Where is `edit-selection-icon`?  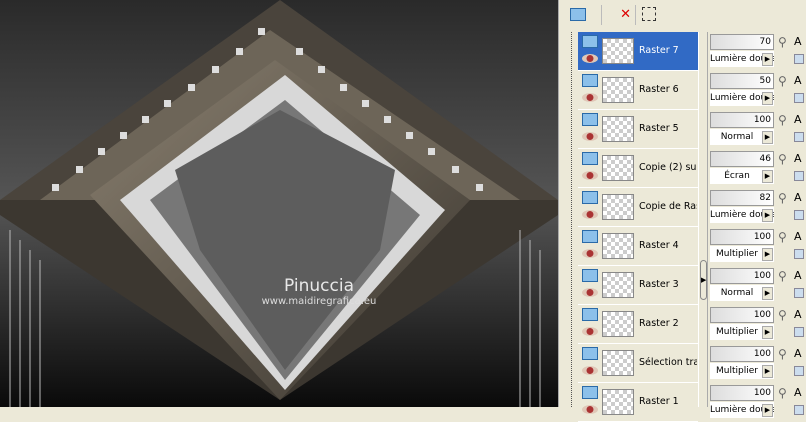
edit-selection-icon is located at coordinates (649, 14).